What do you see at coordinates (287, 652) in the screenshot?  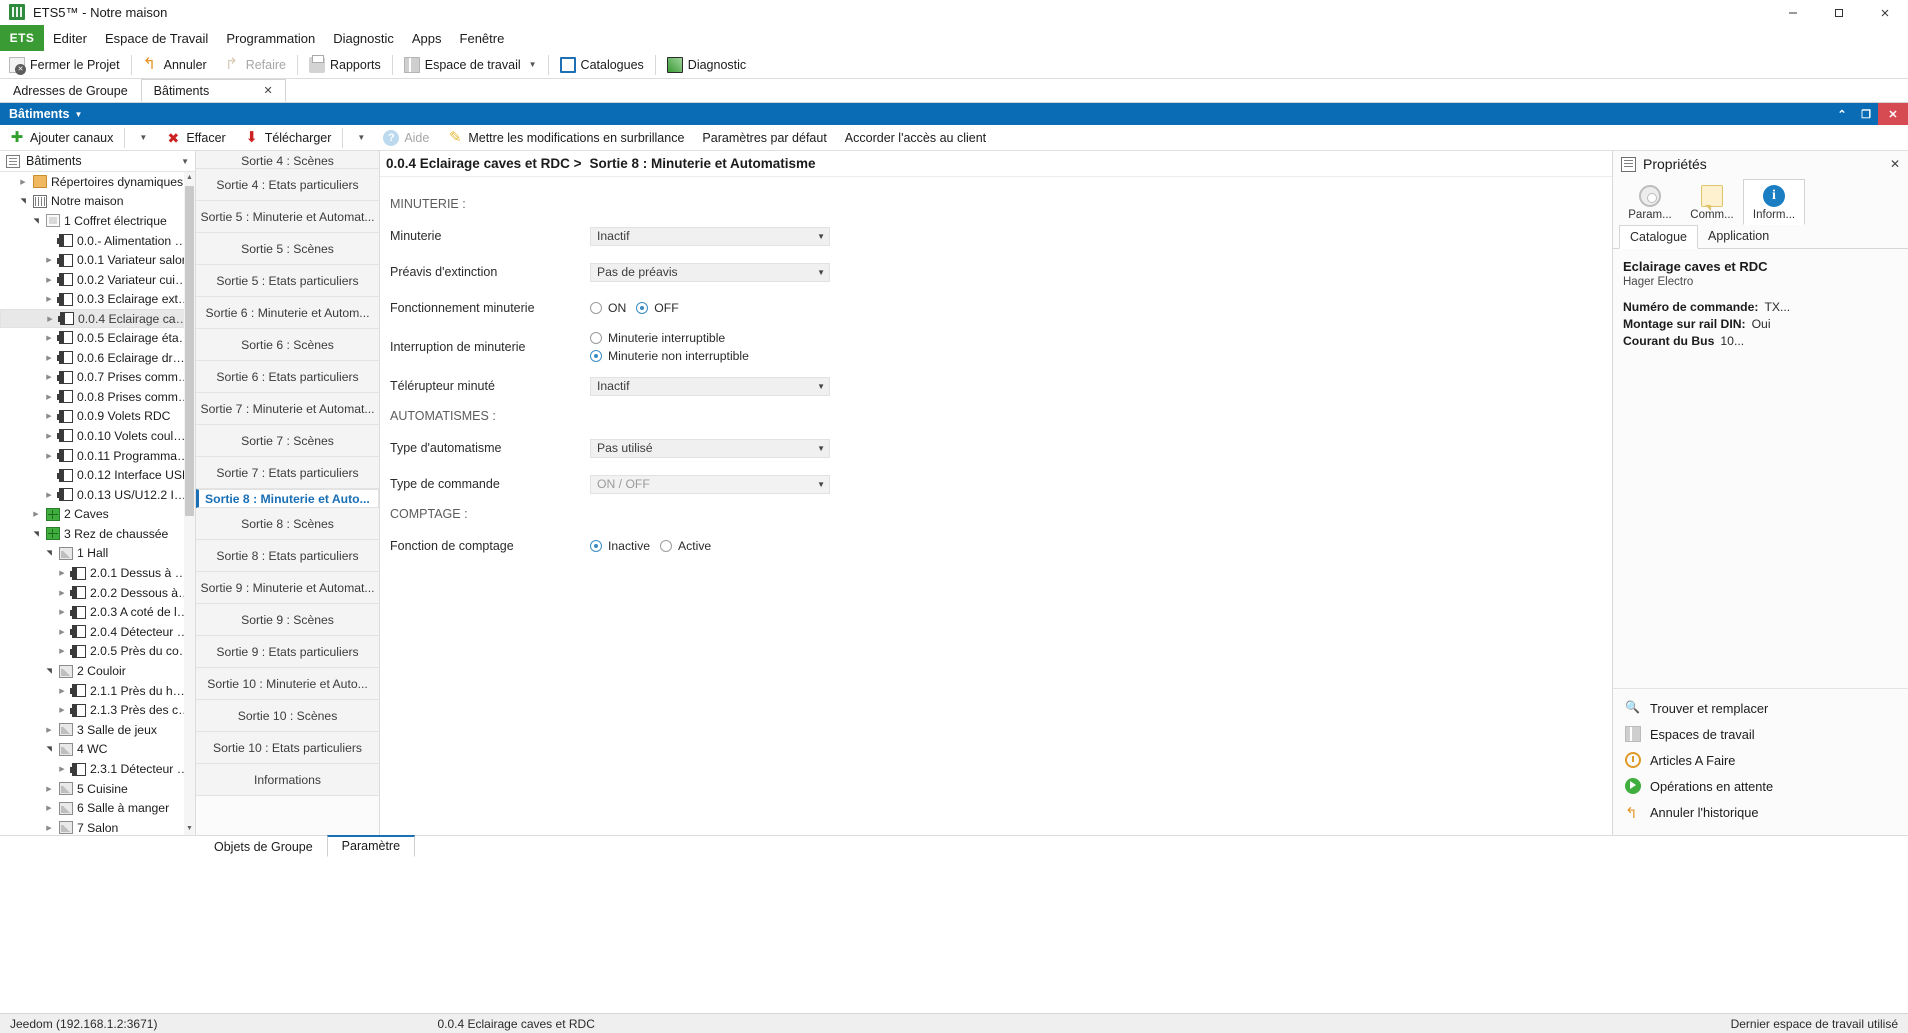 I see `list-item: Sortie 9 : Etats particuliers` at bounding box center [287, 652].